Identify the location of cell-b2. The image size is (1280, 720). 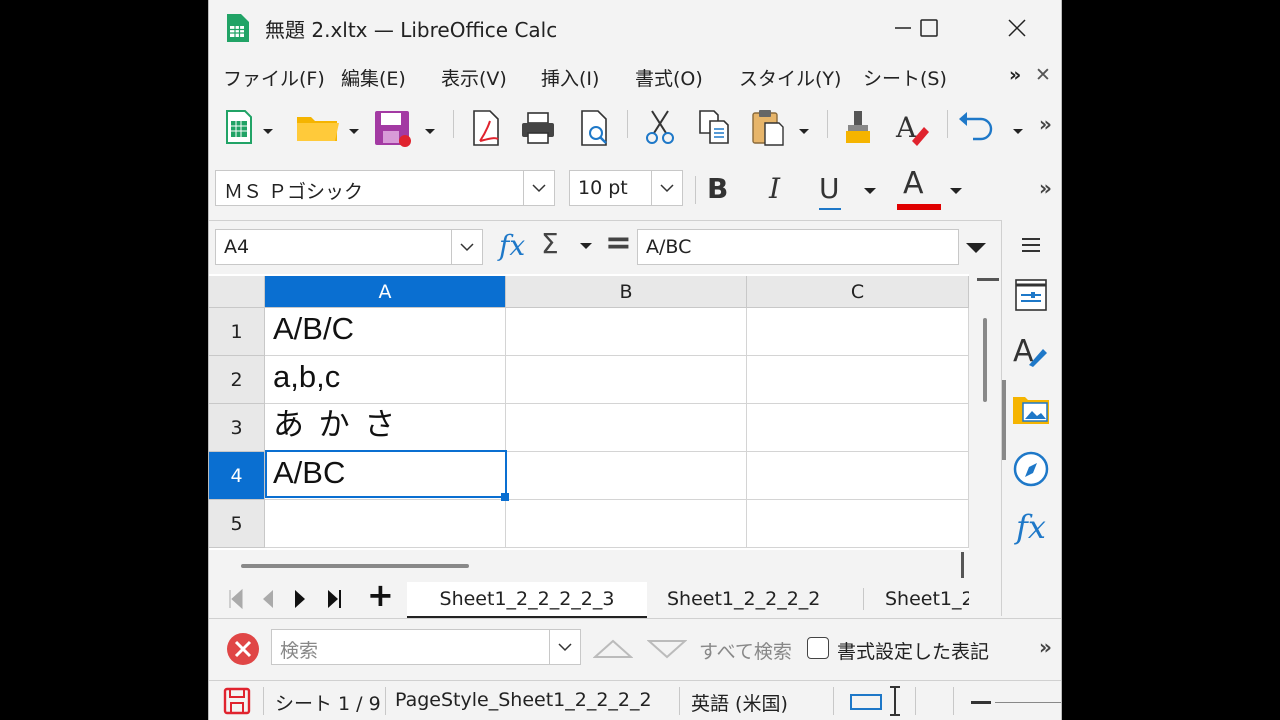
(626, 380).